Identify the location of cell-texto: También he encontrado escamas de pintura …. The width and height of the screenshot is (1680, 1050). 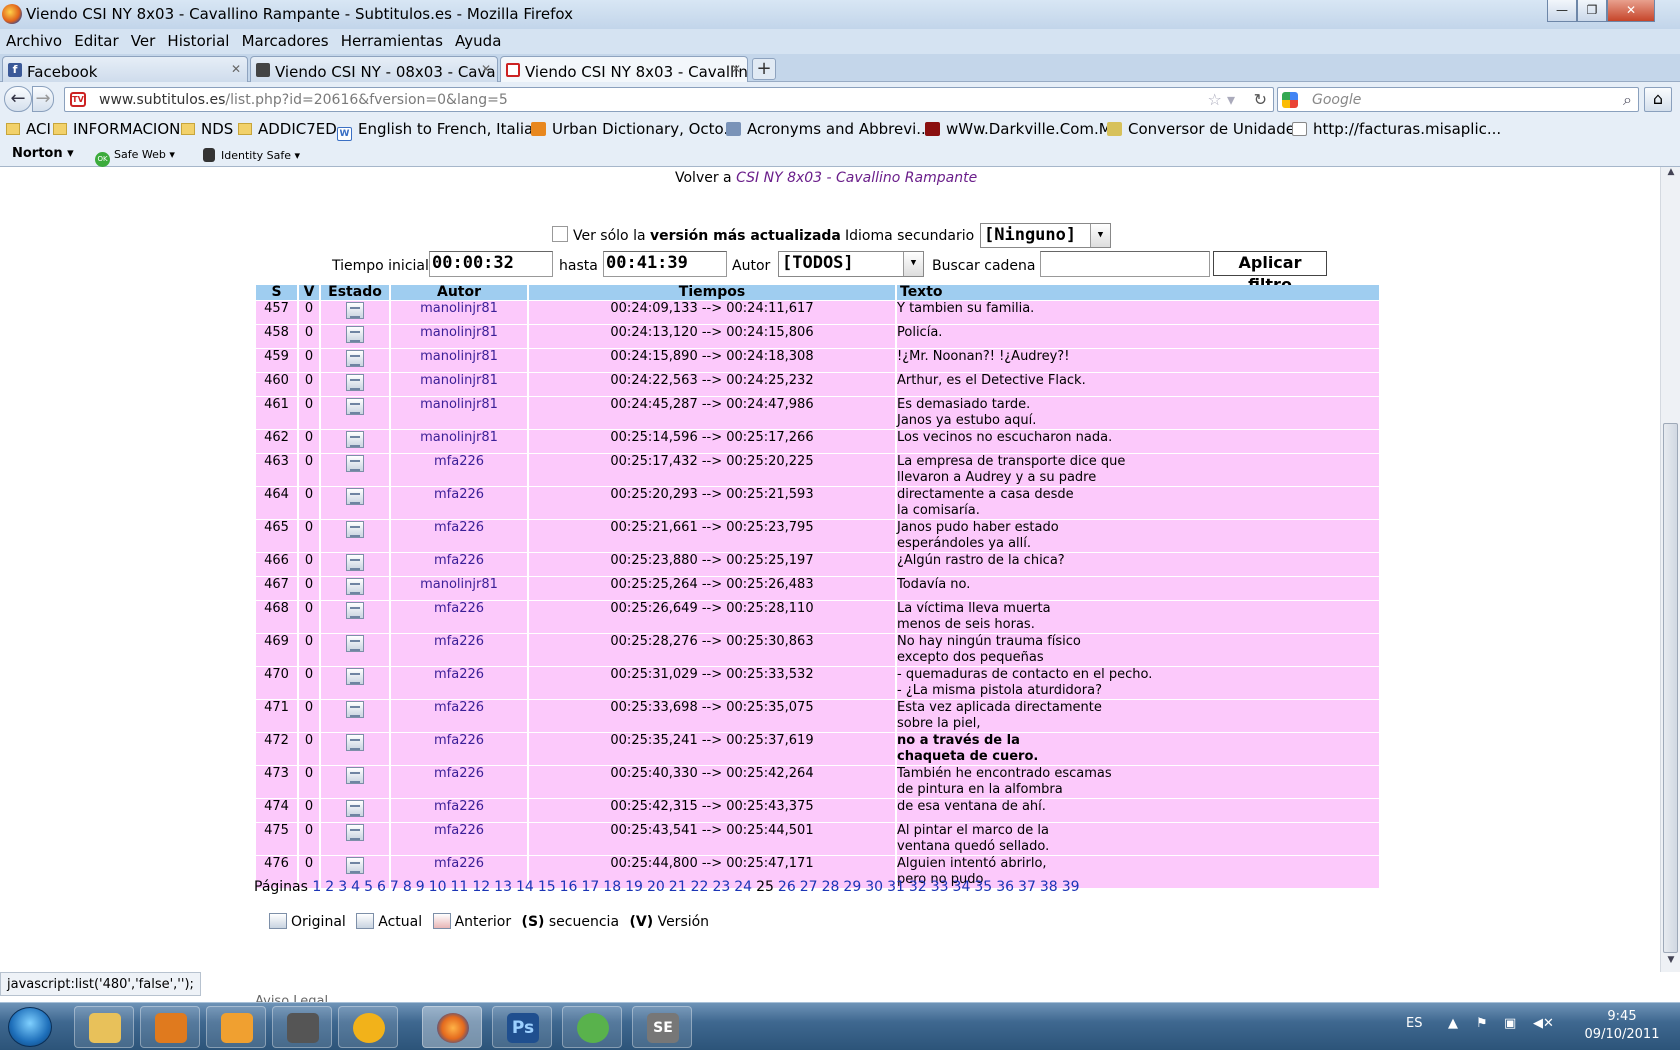
(1138, 782).